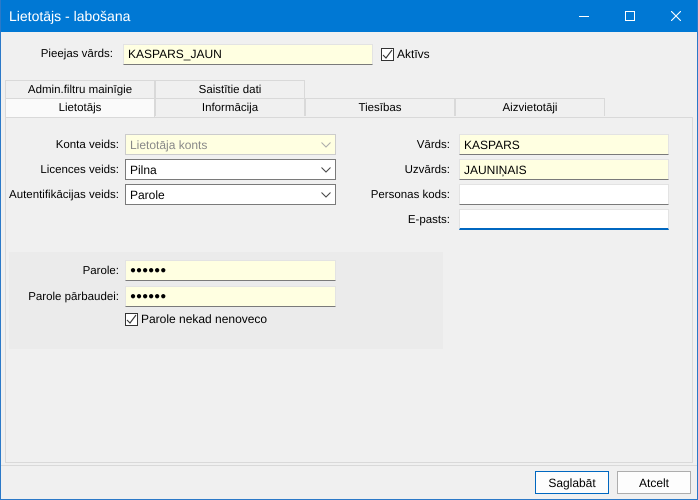  Describe the element at coordinates (380, 107) in the screenshot. I see `tab: Tiesības` at that location.